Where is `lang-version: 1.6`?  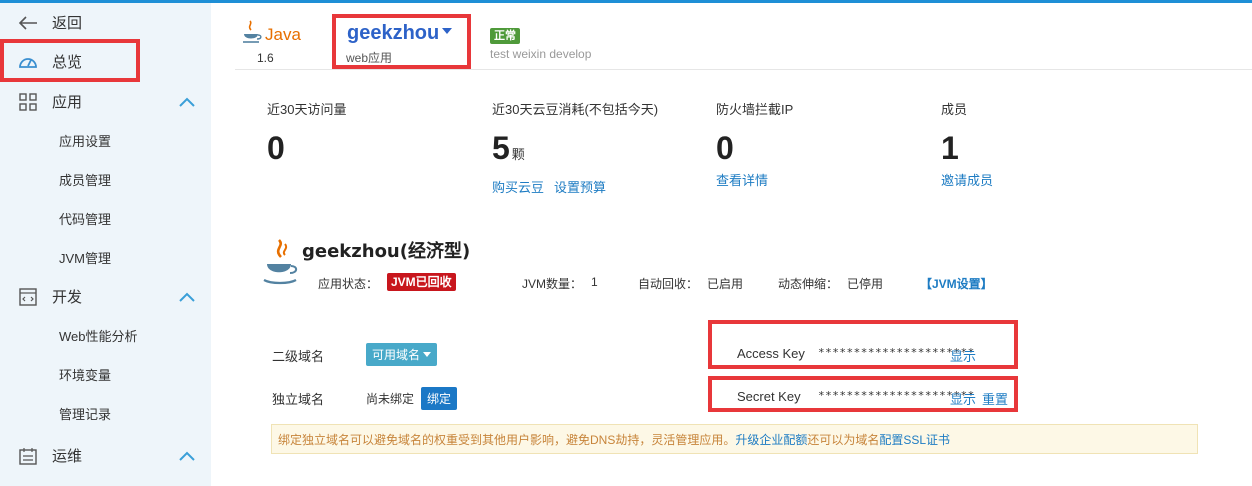
lang-version: 1.6 is located at coordinates (265, 58).